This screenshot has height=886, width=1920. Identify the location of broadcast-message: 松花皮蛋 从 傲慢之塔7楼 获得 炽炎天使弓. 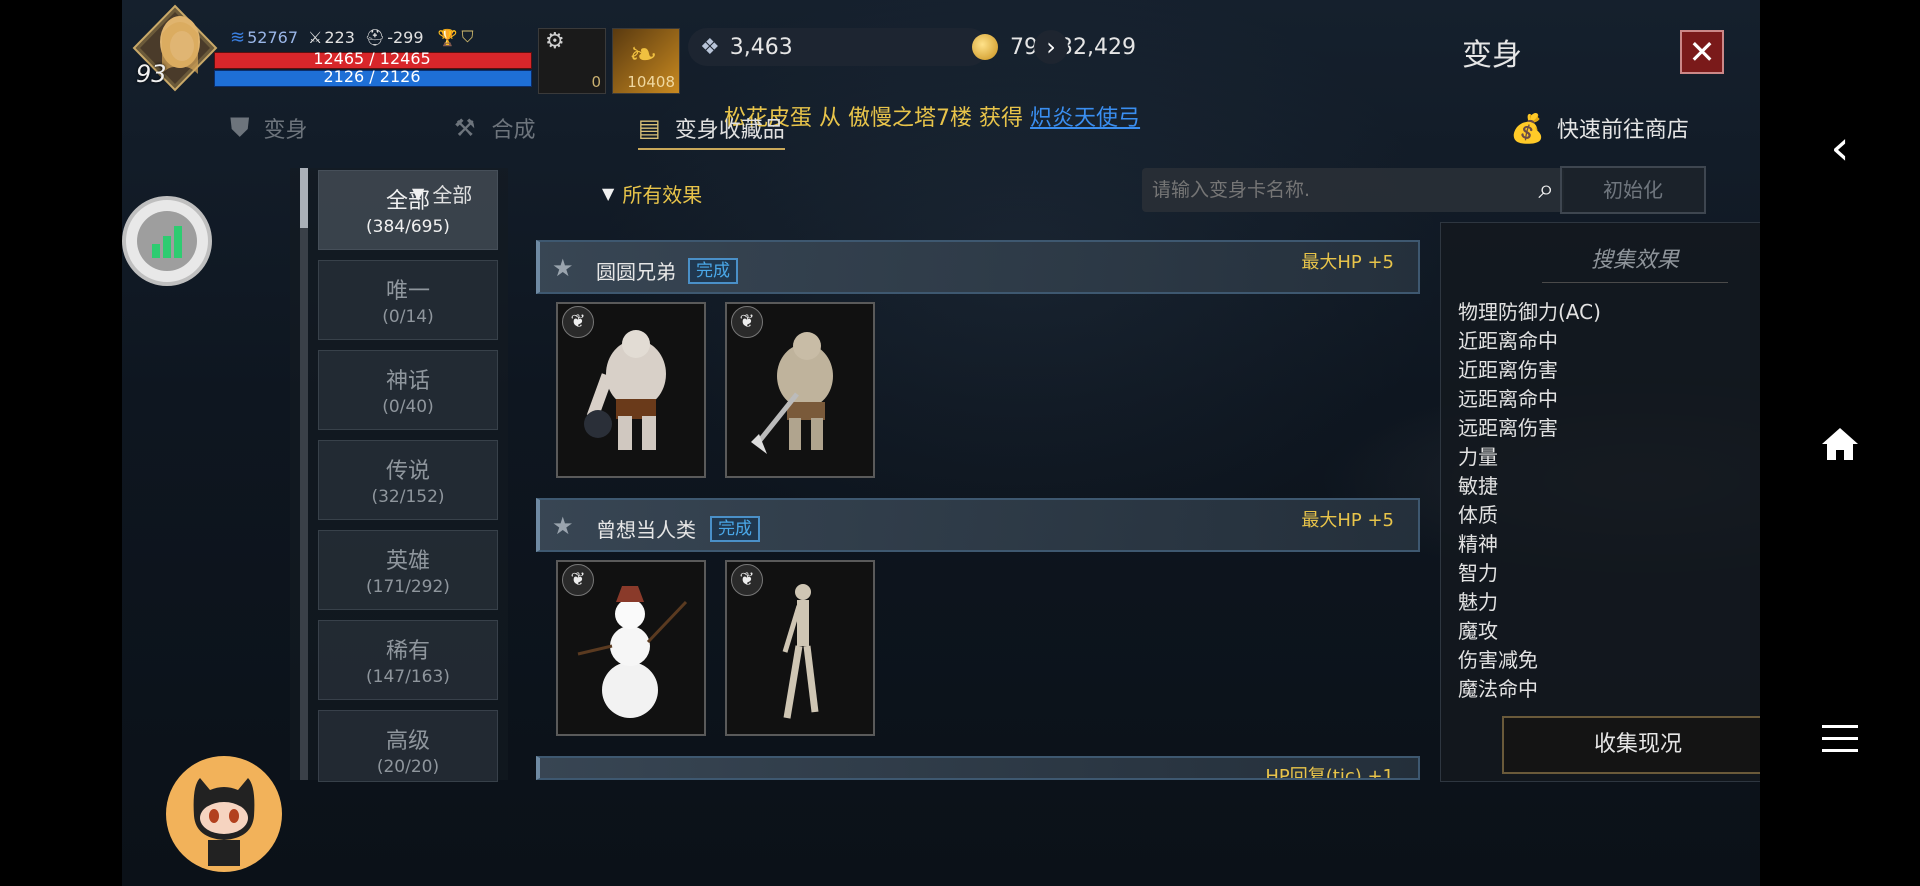
(932, 115).